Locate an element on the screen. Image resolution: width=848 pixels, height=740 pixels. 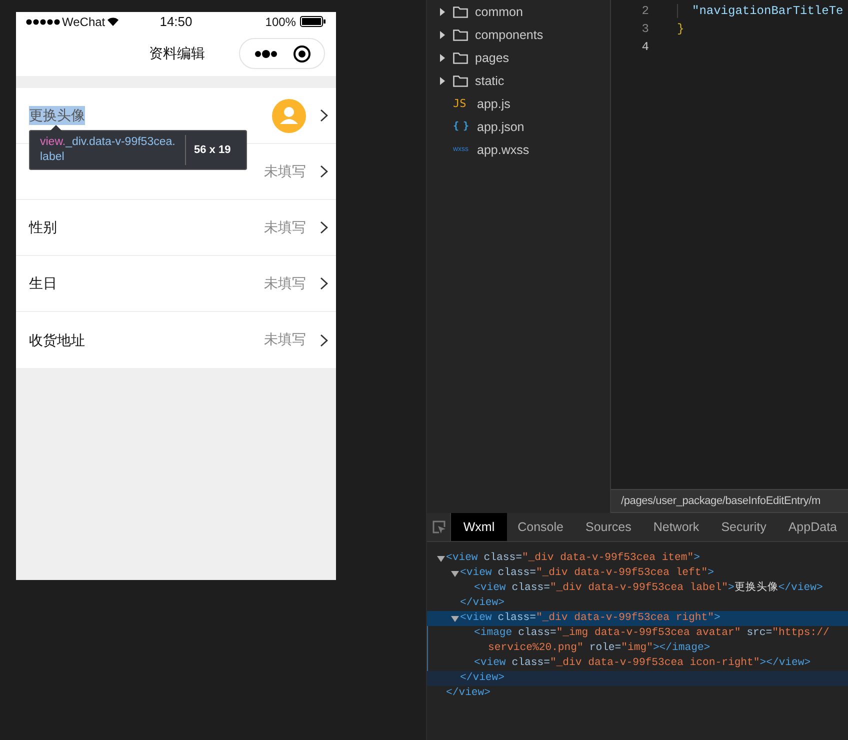
xml-node: <view class="_div data-v-99f53cea icon-right"></view> is located at coordinates (637, 663).